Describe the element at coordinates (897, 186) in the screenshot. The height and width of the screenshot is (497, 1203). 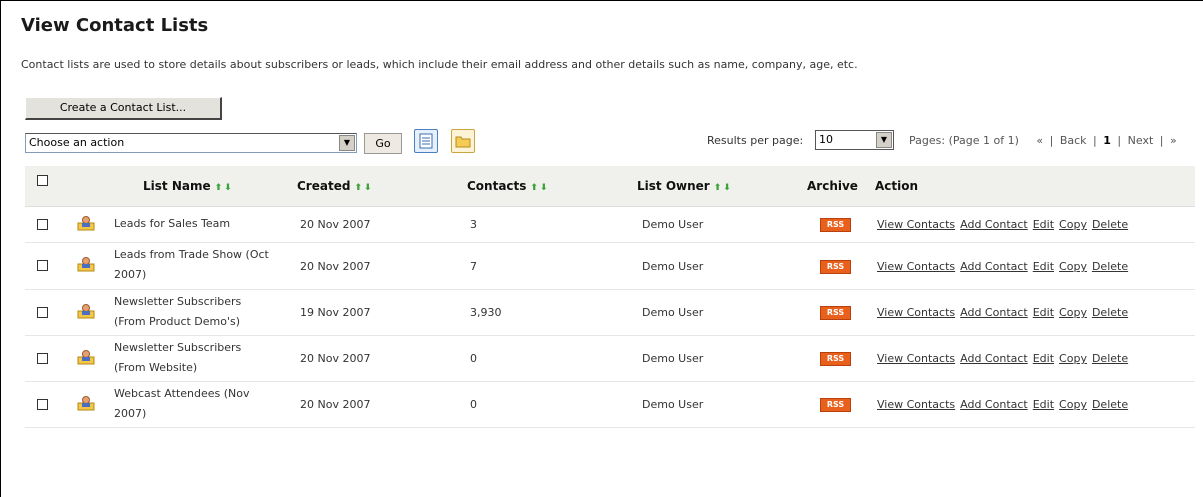
I see `header-action: Action` at that location.